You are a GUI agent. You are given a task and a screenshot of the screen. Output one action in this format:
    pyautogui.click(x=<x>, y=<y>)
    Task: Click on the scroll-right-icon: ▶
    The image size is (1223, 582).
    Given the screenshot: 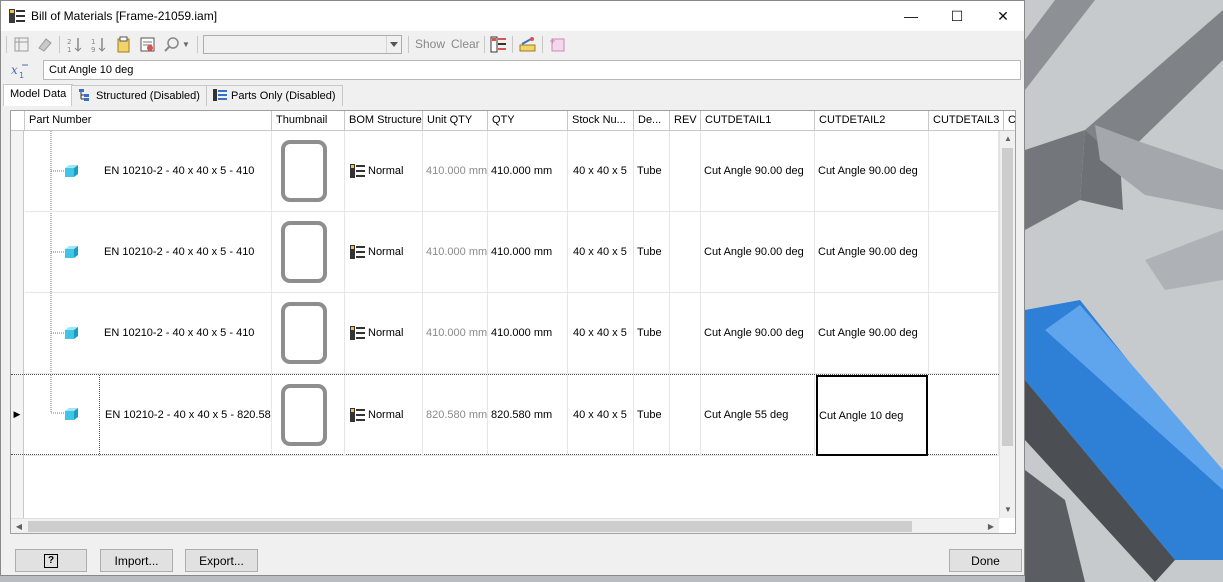 What is the action you would take?
    pyautogui.click(x=991, y=526)
    